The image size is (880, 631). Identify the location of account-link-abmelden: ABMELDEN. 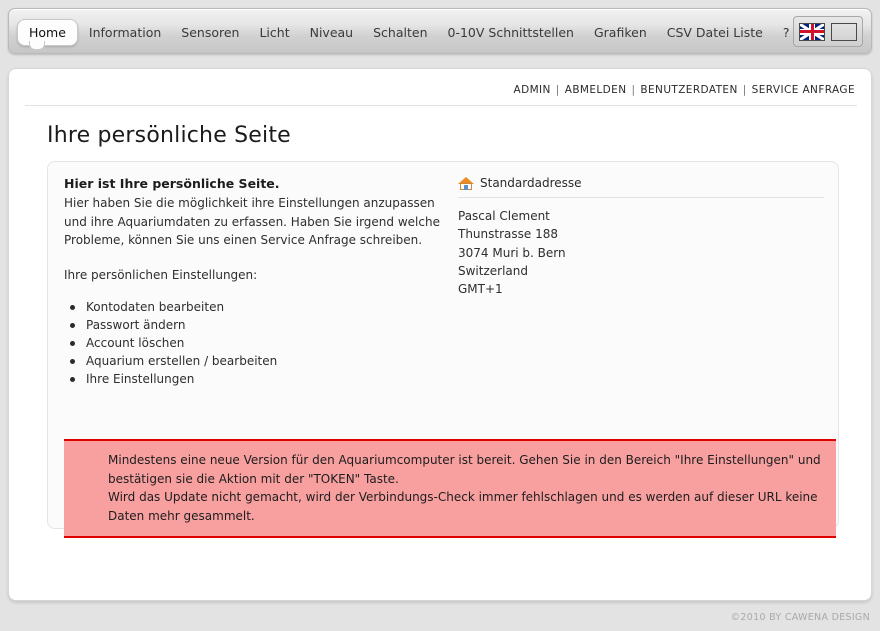
(596, 90).